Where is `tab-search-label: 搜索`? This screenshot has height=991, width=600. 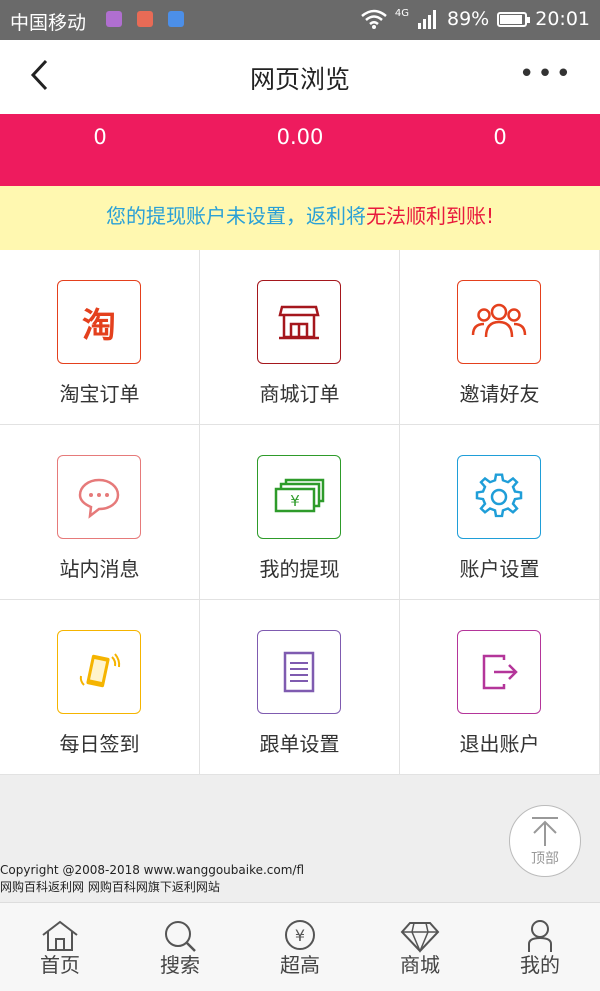
tab-search-label: 搜索 is located at coordinates (180, 965).